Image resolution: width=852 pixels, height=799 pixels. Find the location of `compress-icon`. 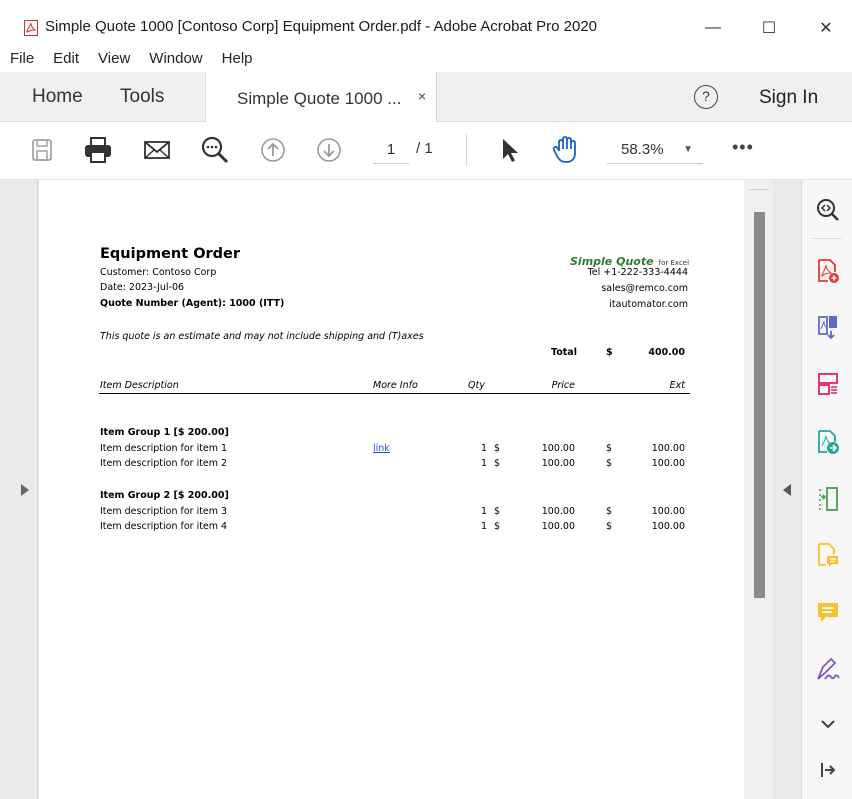

compress-icon is located at coordinates (828, 499).